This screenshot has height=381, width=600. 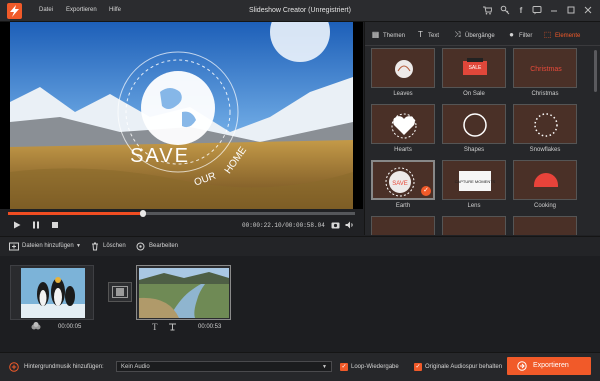 I want to click on tab-themen: ▦ Themen, so click(x=388, y=34).